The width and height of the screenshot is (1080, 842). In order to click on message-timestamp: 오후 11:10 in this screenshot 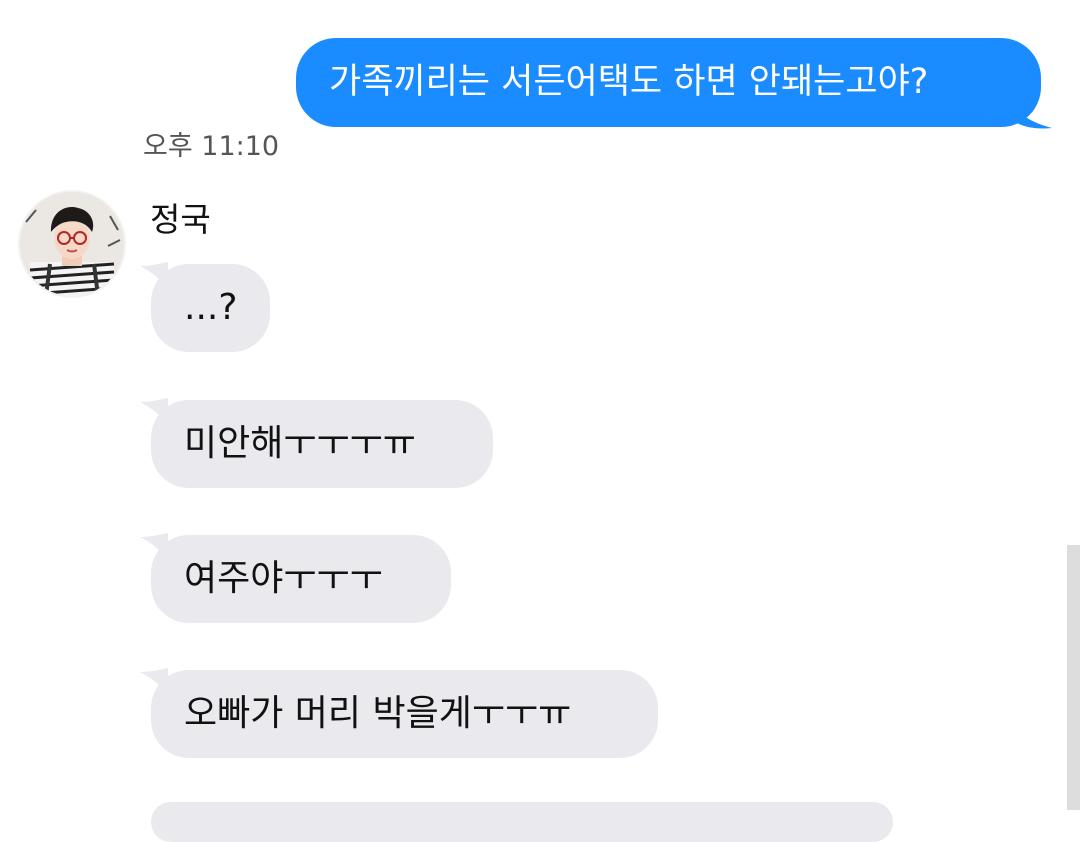, I will do `click(211, 146)`.